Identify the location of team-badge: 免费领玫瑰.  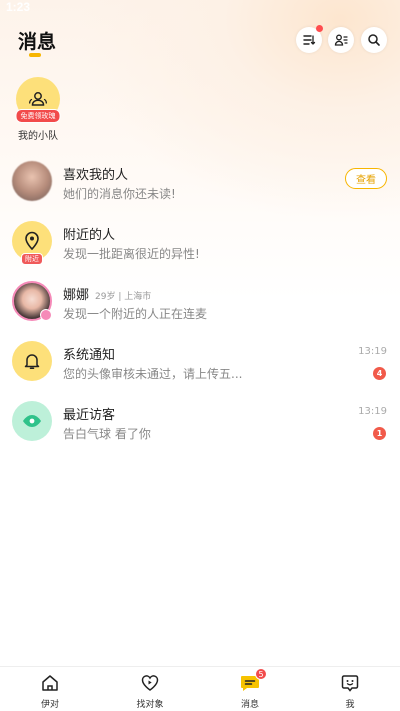
(38, 116).